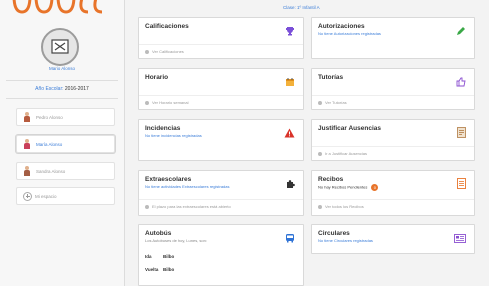 This screenshot has width=489, height=286. What do you see at coordinates (393, 89) in the screenshot?
I see `card-tutorias: Tutorías Ver Tutorías` at bounding box center [393, 89].